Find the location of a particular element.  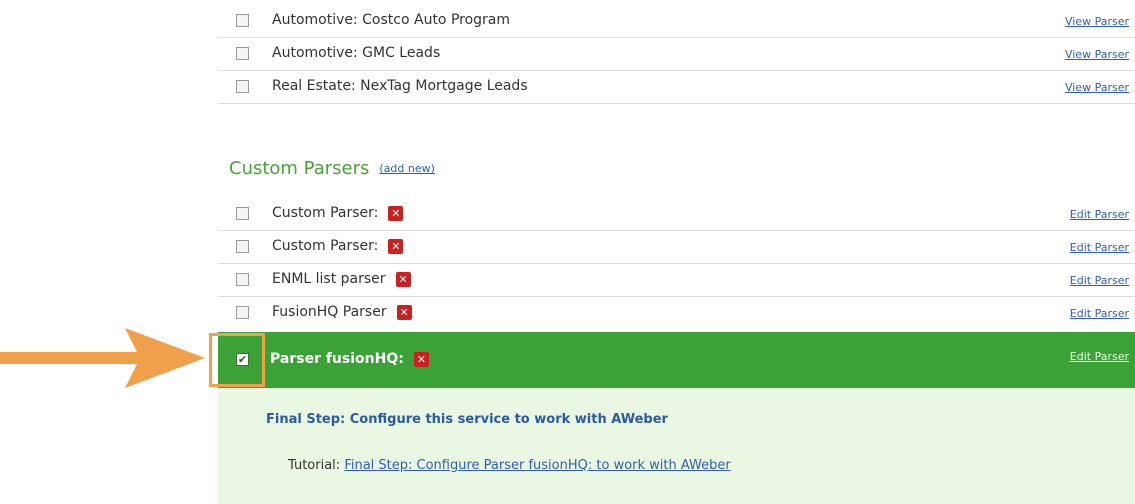

parser-label: Automotive: GMC Leads is located at coordinates (356, 53).